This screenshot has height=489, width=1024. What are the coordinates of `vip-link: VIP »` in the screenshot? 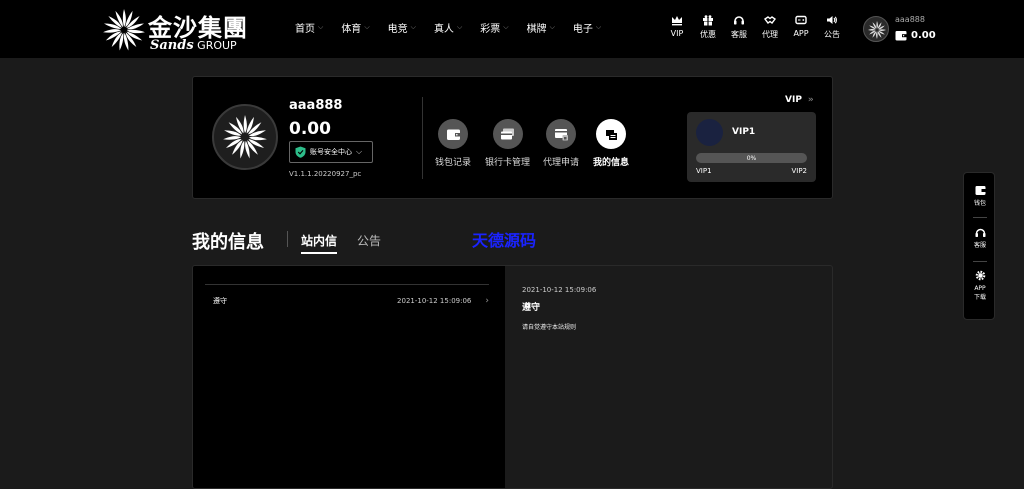 It's located at (799, 100).